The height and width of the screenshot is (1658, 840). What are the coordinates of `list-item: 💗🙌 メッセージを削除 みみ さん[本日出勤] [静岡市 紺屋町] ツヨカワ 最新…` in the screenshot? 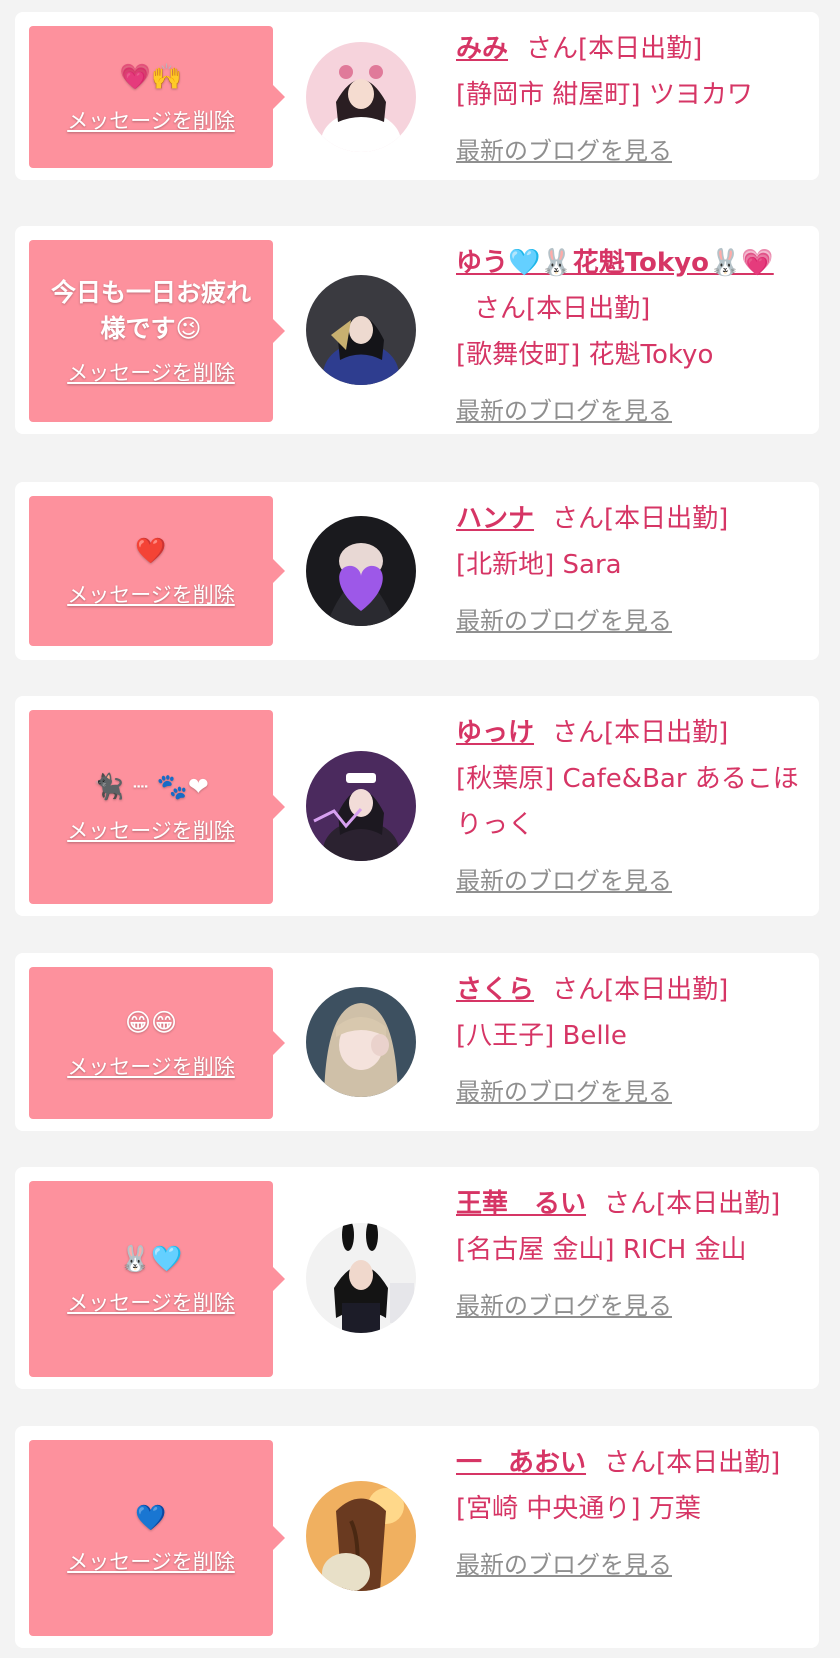 It's located at (417, 96).